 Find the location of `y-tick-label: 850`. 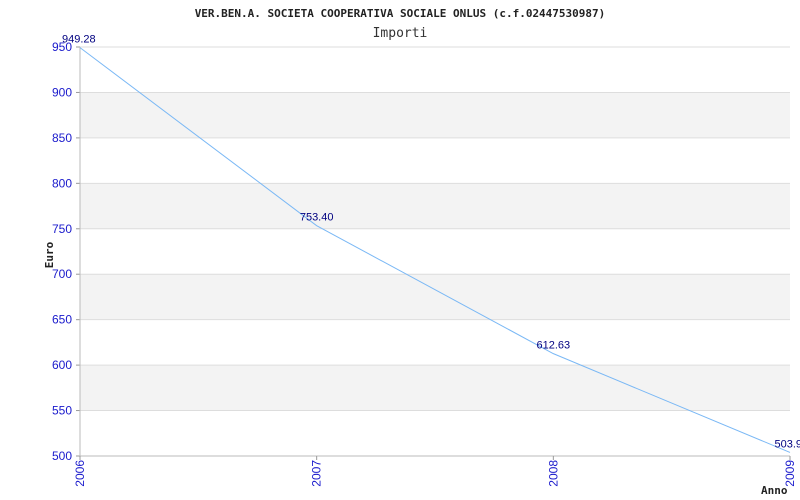

y-tick-label: 850 is located at coordinates (62, 138).